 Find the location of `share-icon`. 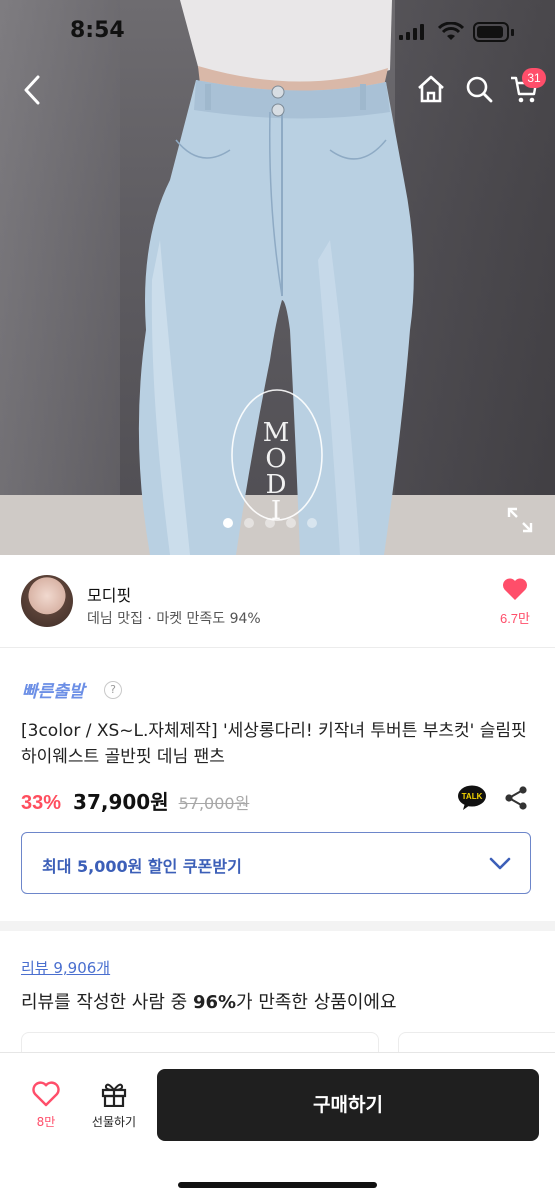

share-icon is located at coordinates (516, 798).